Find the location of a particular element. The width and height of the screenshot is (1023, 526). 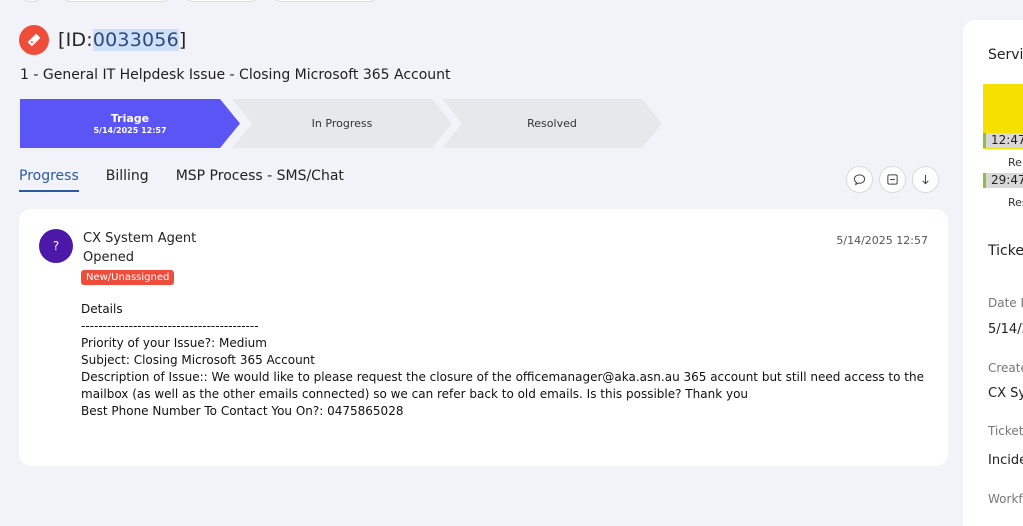

stage-date: 5/14/2025 12:57 is located at coordinates (130, 130).